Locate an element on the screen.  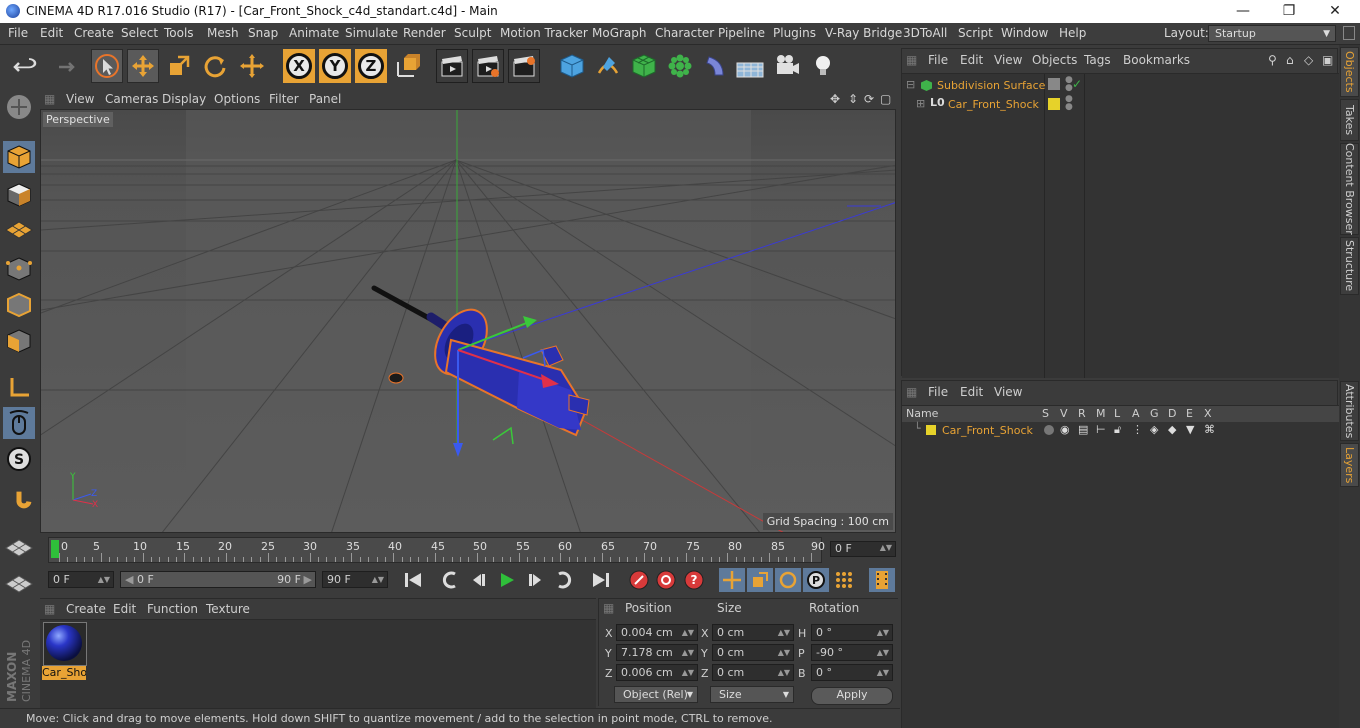
current-frame-field: 0 F ▲▼ is located at coordinates (863, 549).